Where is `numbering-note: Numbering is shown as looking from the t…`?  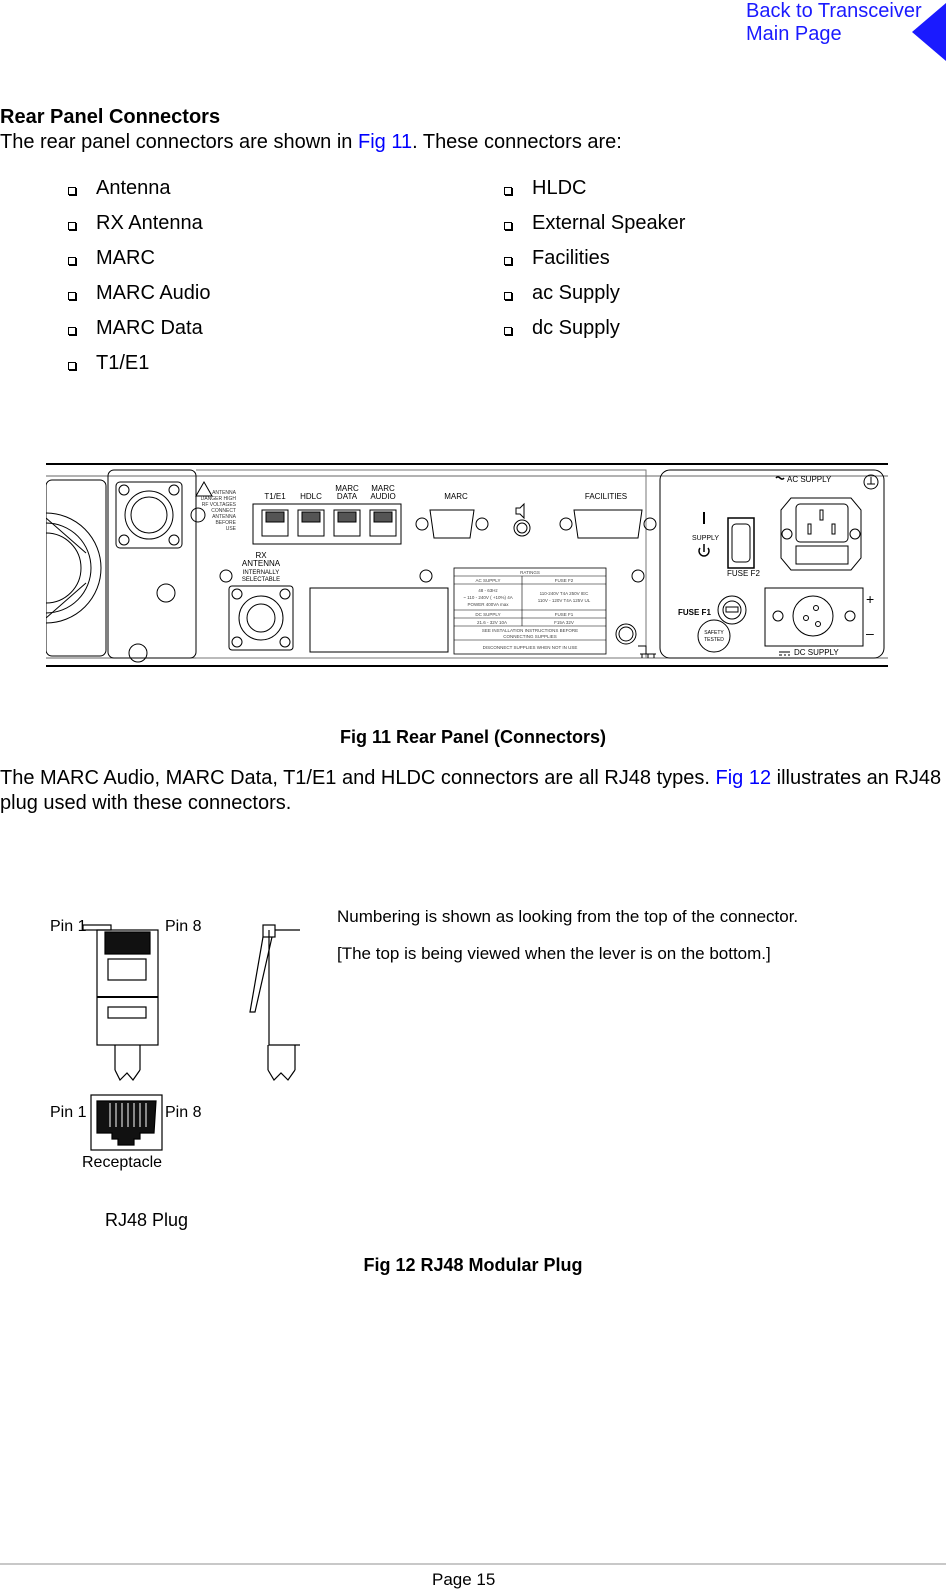
numbering-note: Numbering is shown as looking from the t… is located at coordinates (568, 916).